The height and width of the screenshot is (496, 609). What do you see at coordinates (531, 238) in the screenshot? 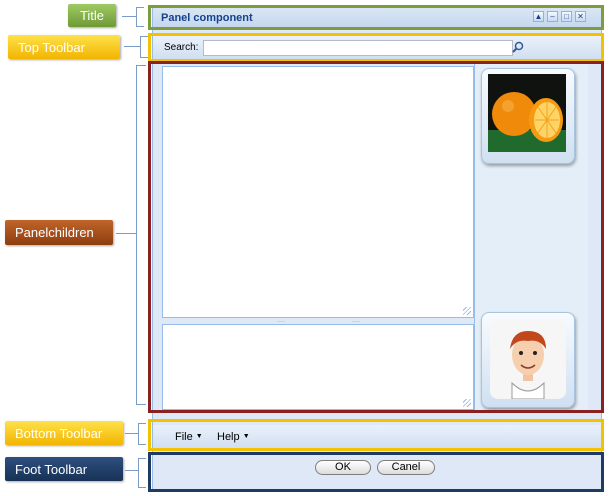
I see `image-column` at bounding box center [531, 238].